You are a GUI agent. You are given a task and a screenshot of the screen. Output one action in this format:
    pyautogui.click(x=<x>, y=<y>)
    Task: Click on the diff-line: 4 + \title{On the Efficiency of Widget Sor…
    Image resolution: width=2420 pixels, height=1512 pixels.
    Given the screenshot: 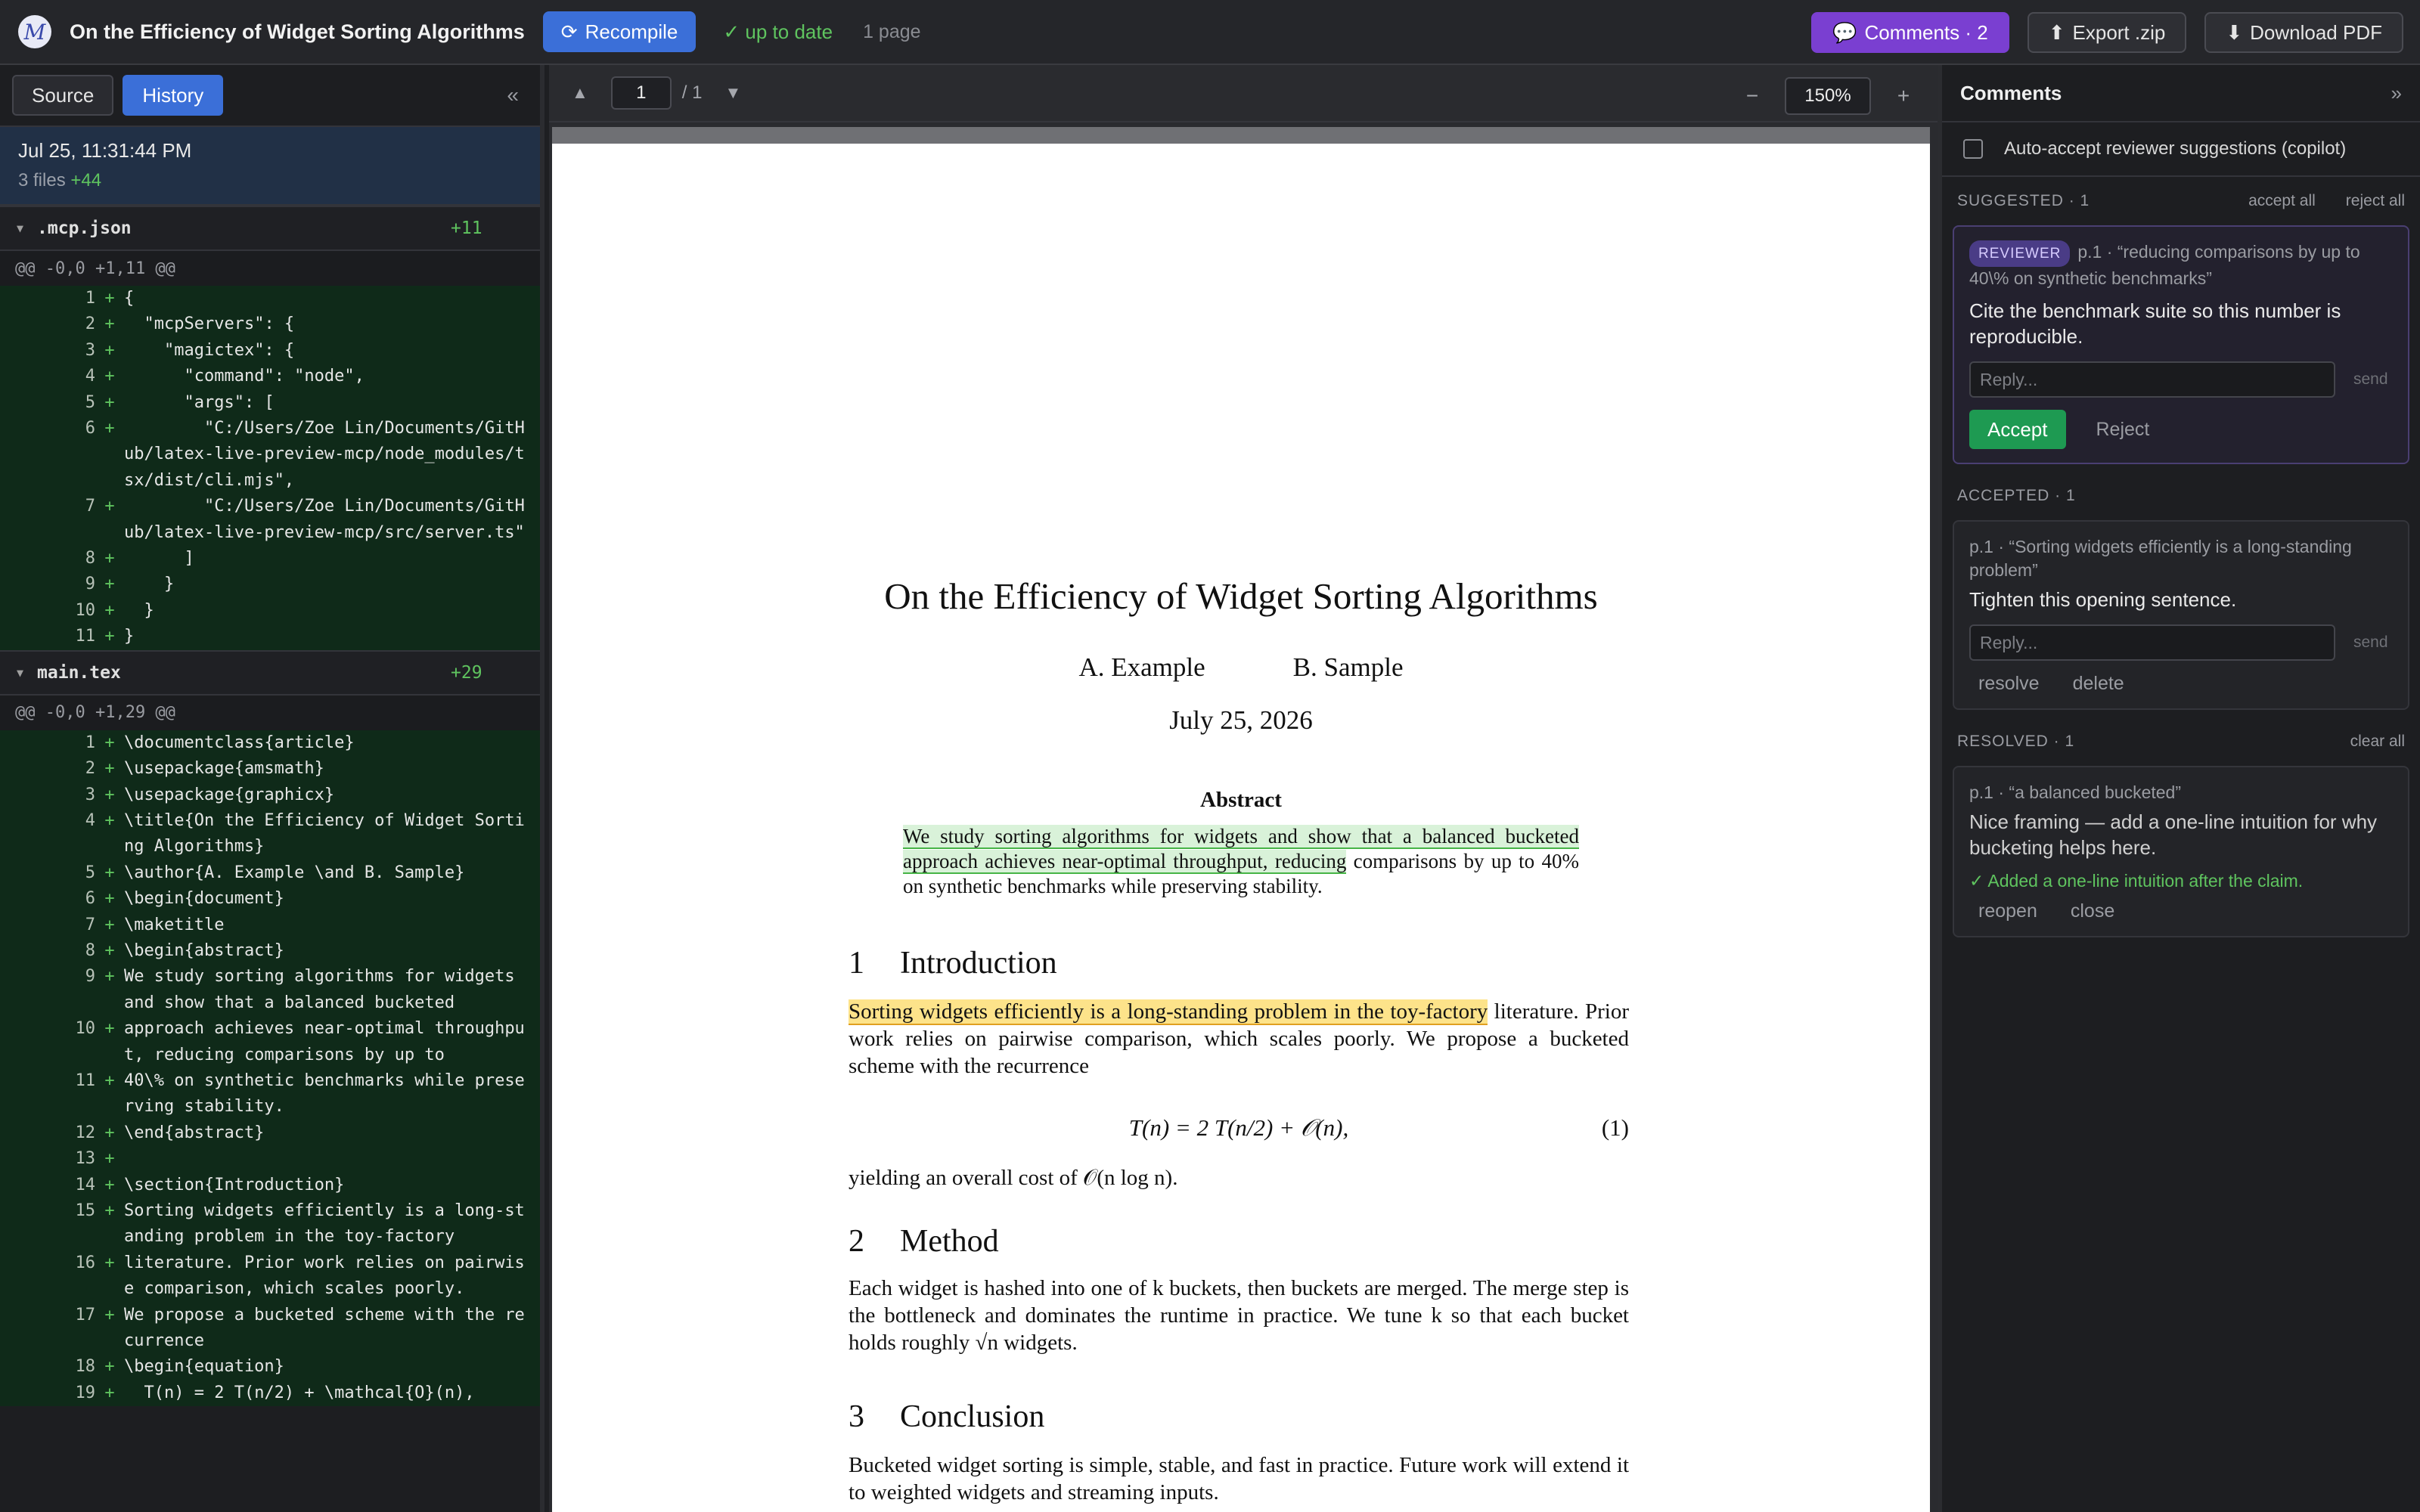 What is the action you would take?
    pyautogui.click(x=270, y=834)
    